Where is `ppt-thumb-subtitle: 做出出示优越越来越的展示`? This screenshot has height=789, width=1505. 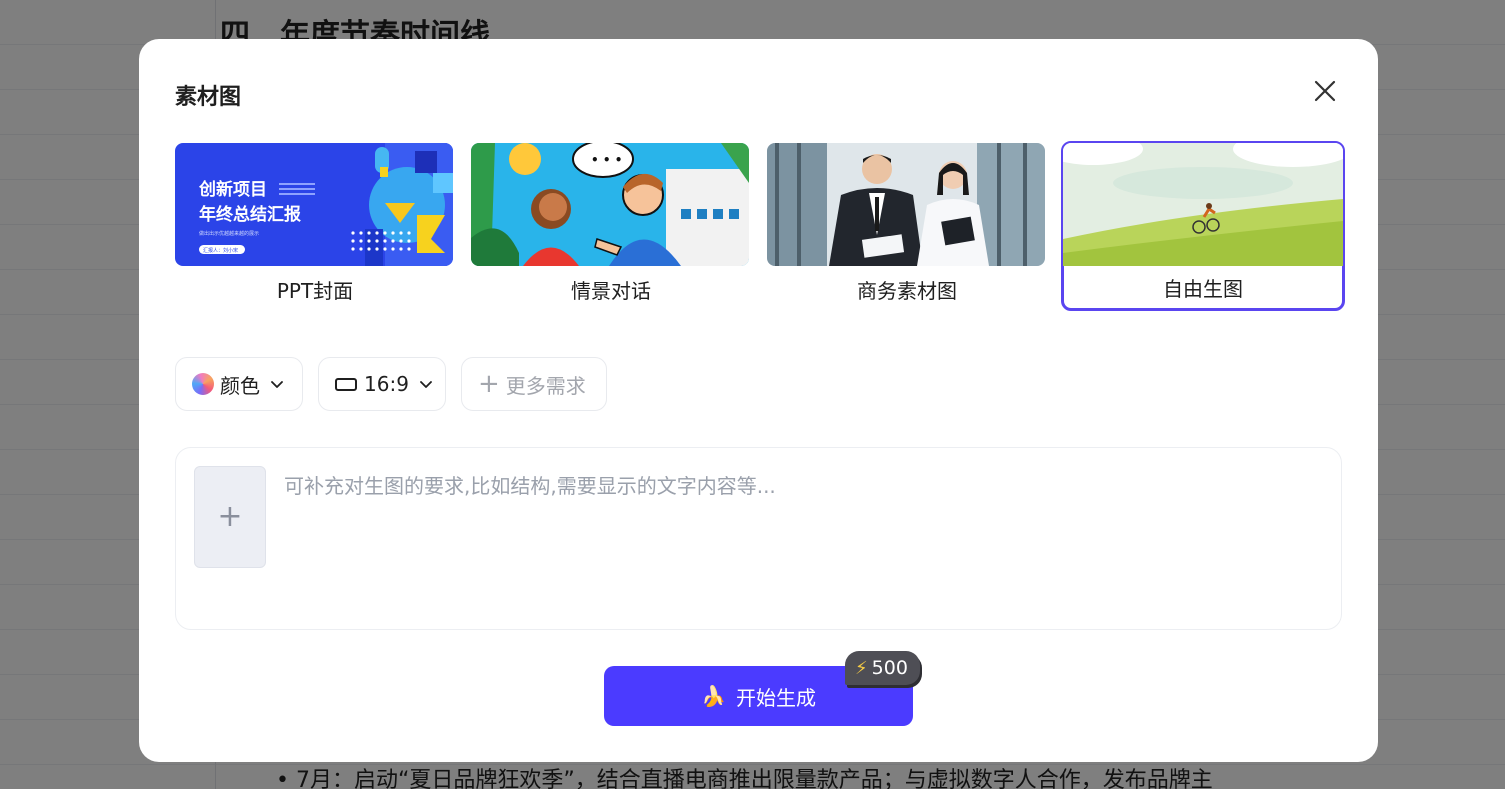
ppt-thumb-subtitle: 做出出示优越越来越的展示 is located at coordinates (229, 233).